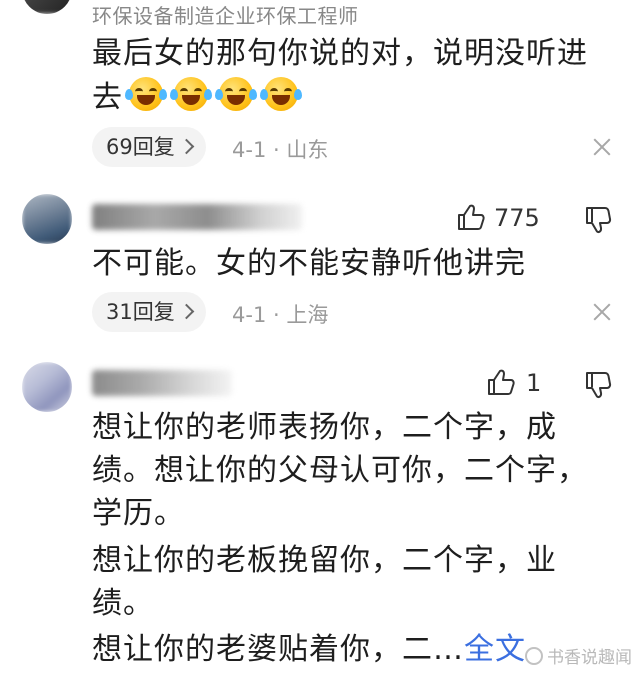 The image size is (640, 682). What do you see at coordinates (307, 150) in the screenshot?
I see `comment-location: 山东` at bounding box center [307, 150].